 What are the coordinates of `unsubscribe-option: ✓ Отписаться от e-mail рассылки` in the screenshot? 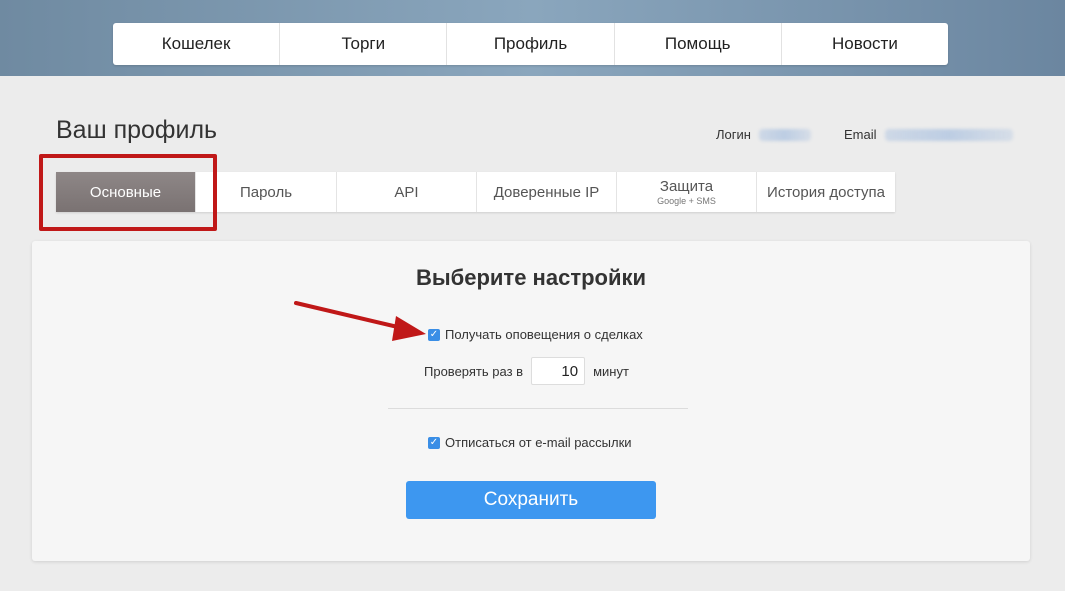 It's located at (530, 442).